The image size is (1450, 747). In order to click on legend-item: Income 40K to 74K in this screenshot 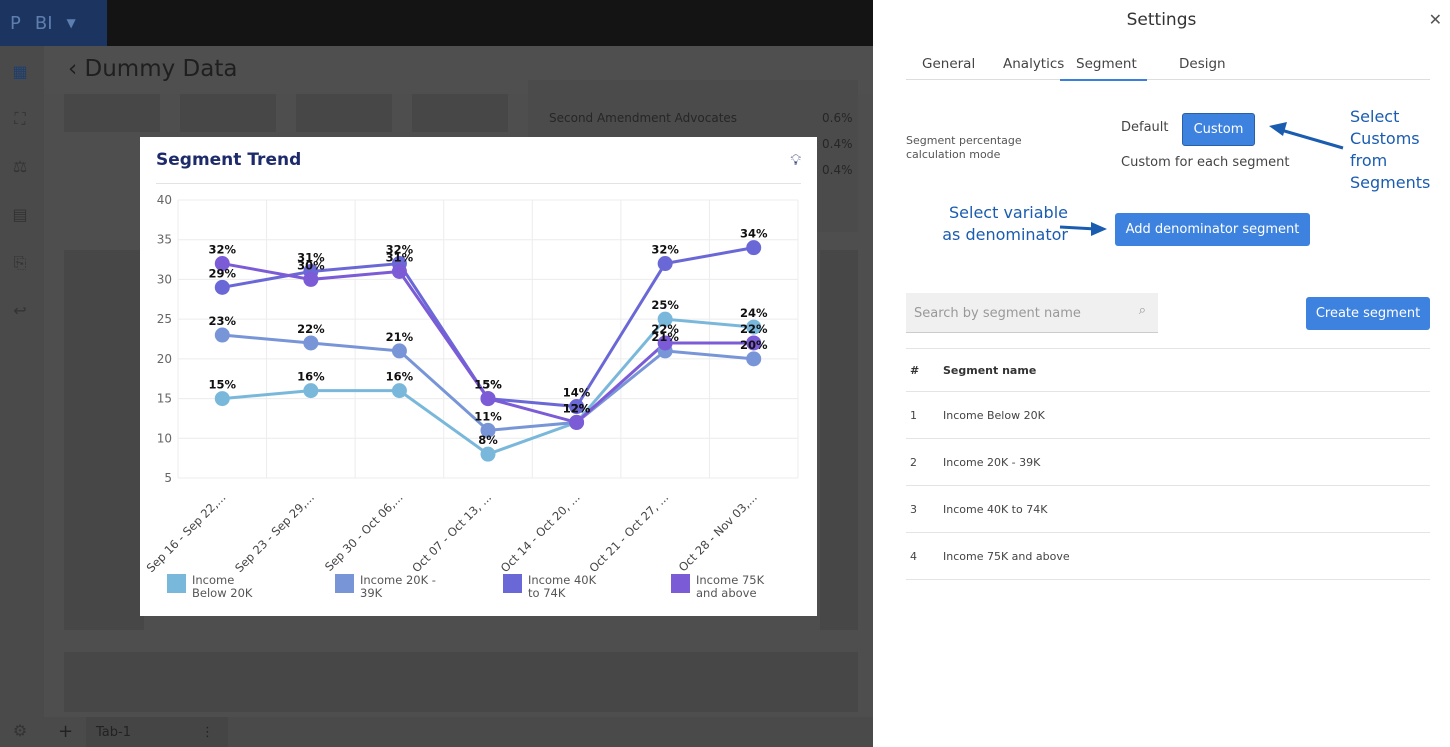, I will do `click(555, 587)`.